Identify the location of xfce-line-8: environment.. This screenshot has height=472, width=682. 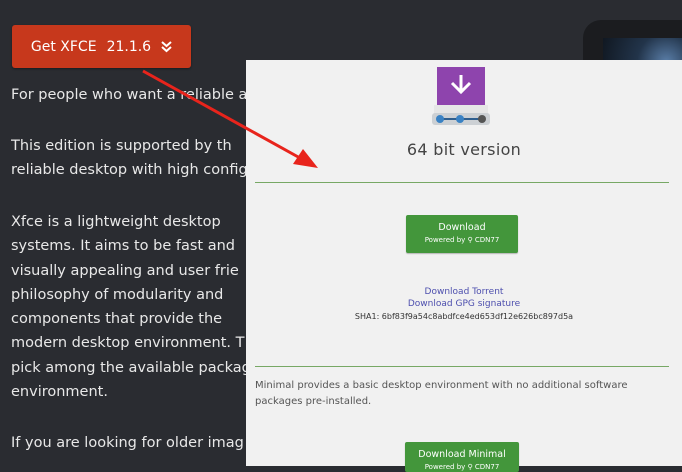
(59, 392).